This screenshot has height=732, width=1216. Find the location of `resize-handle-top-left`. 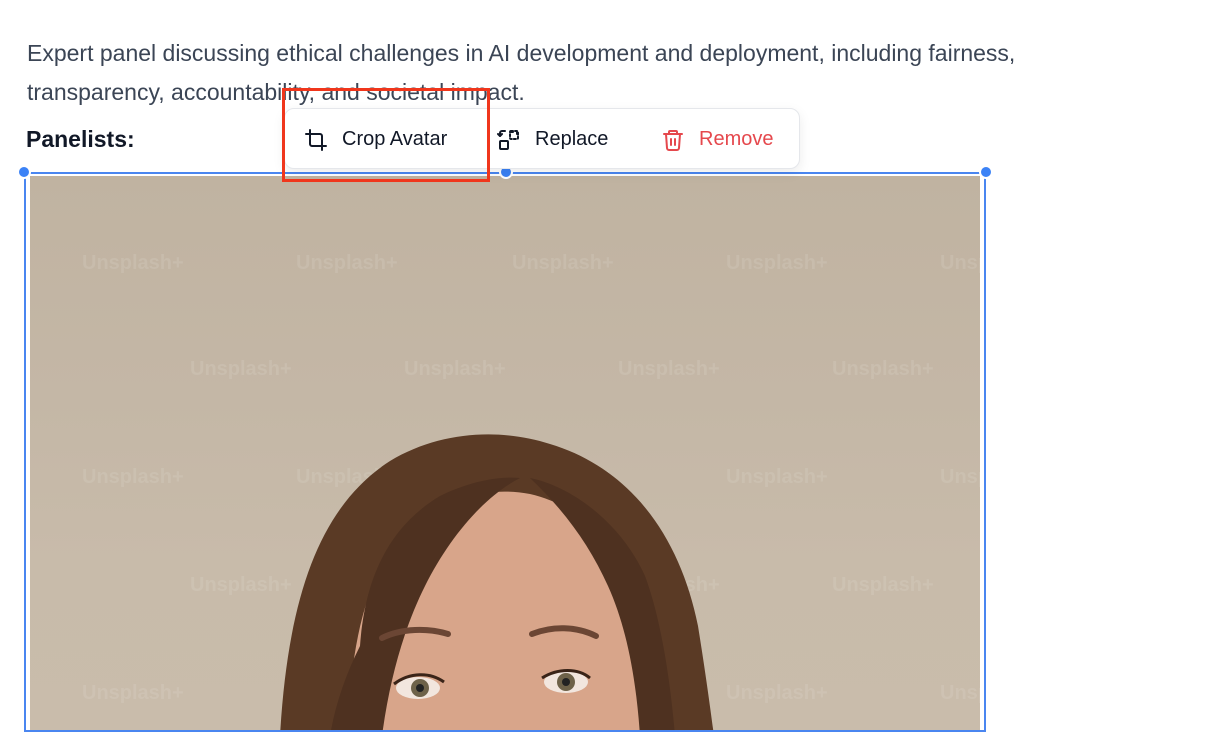

resize-handle-top-left is located at coordinates (24, 172).